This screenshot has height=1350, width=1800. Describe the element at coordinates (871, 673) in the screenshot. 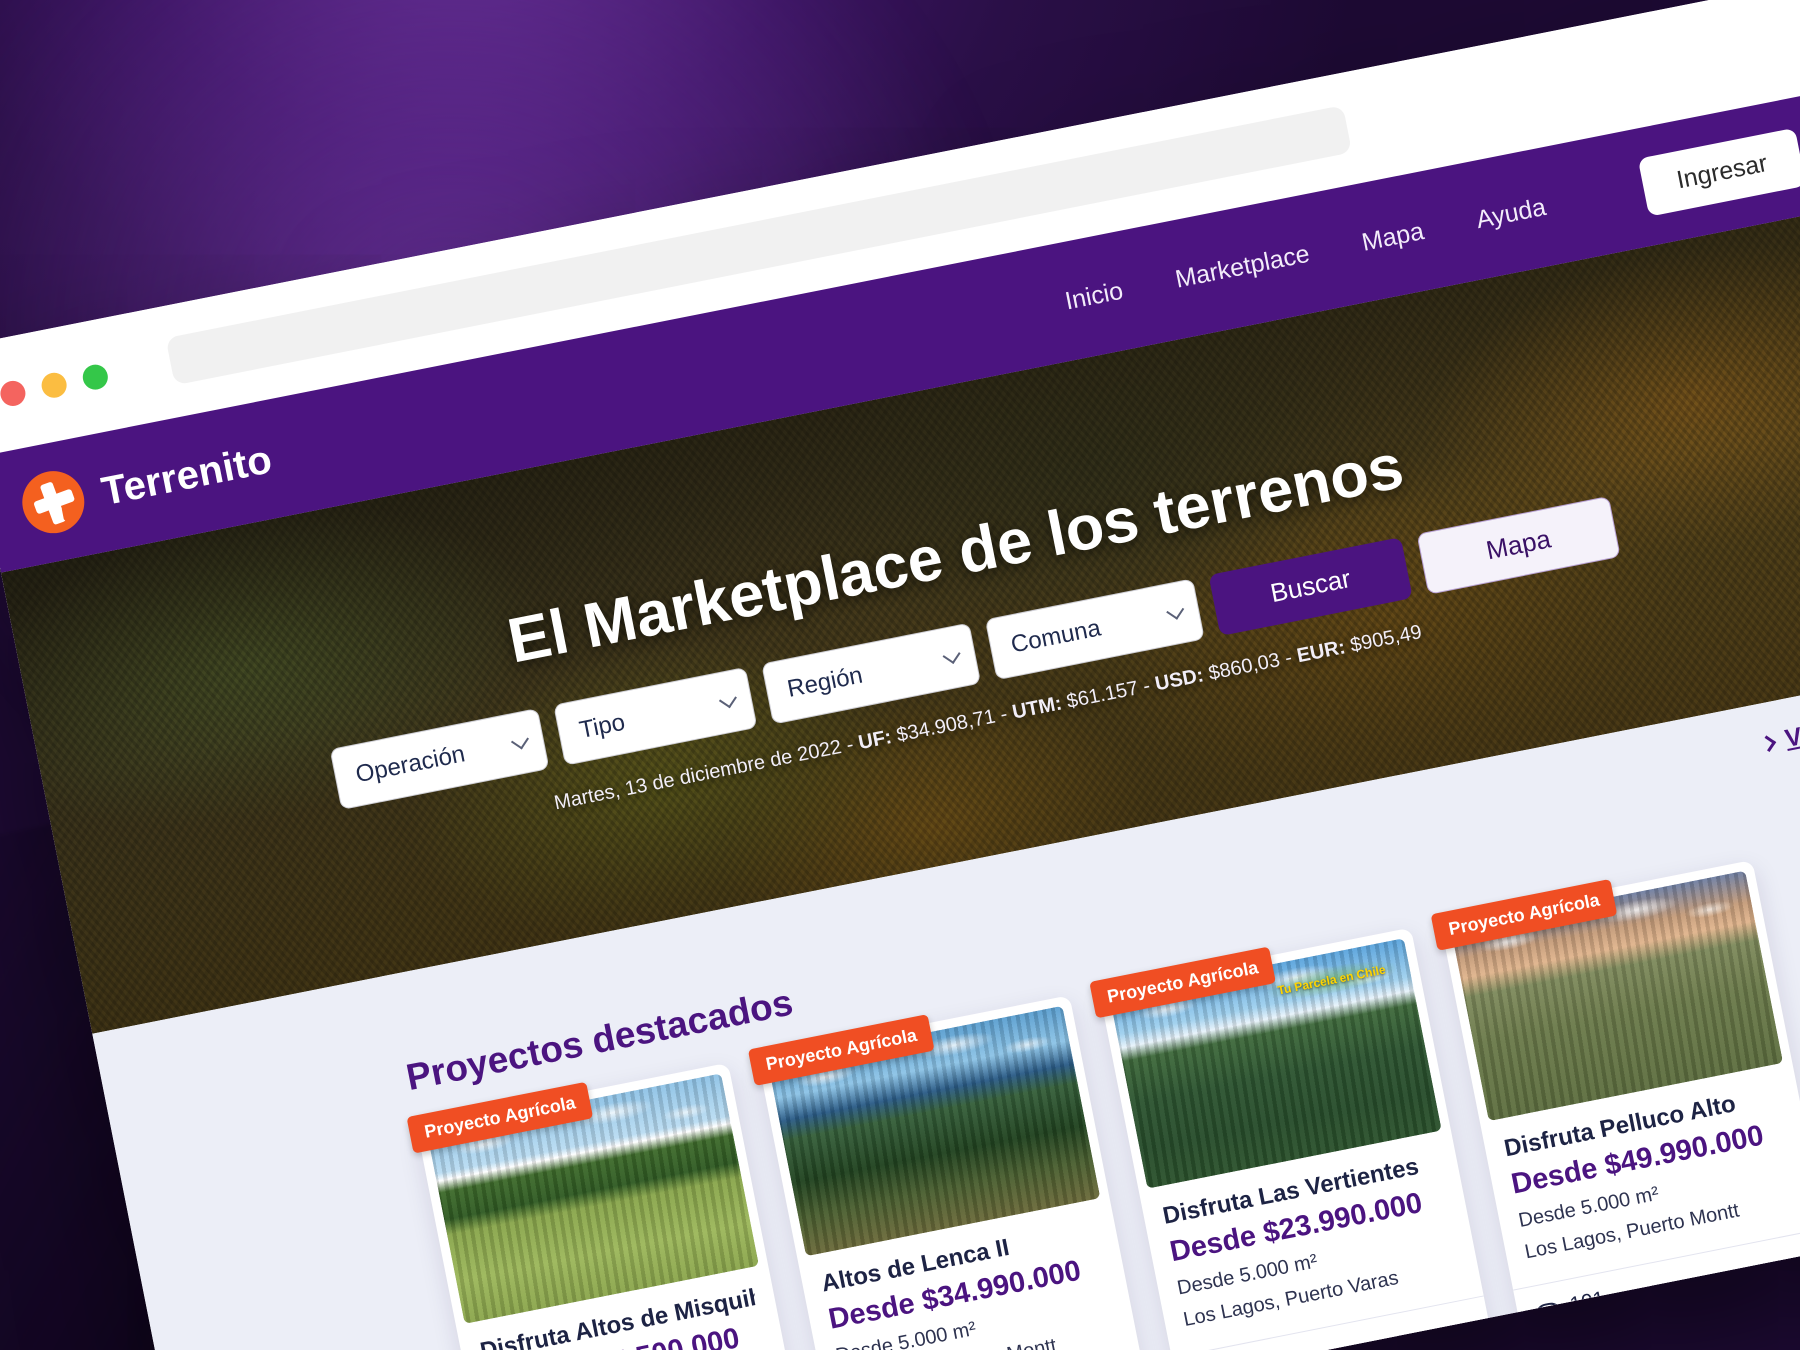

I see `region-select: Región` at that location.